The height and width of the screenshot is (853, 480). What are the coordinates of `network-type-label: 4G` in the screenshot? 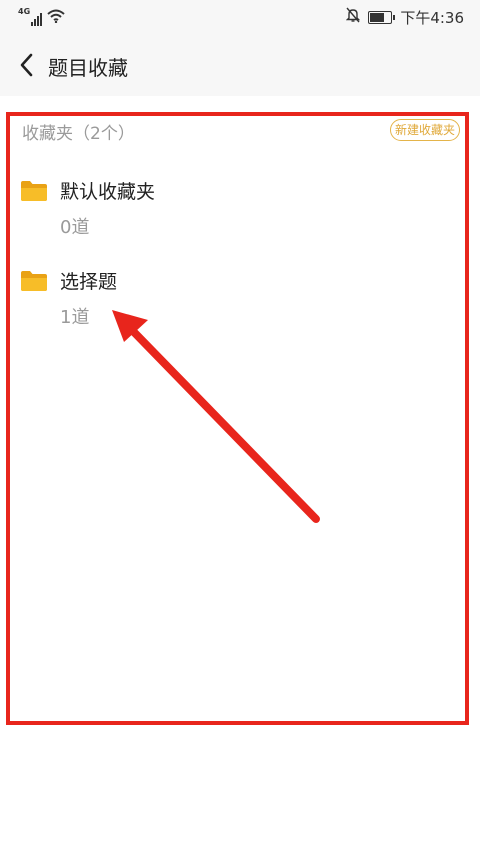 It's located at (24, 11).